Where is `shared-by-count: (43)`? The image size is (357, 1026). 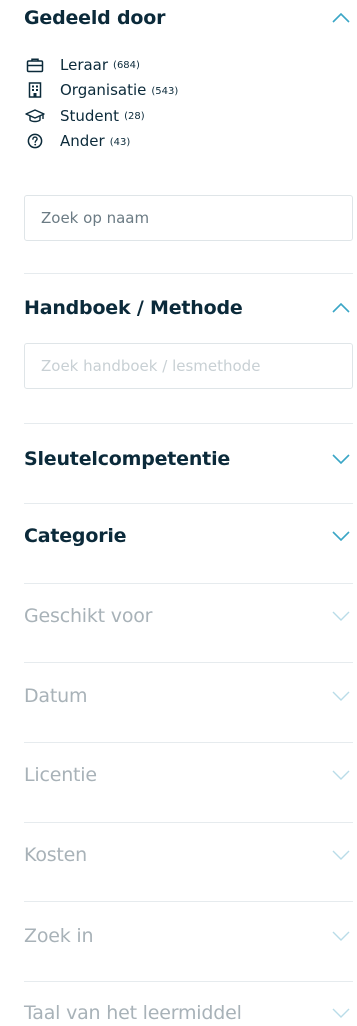 shared-by-count: (43) is located at coordinates (120, 142).